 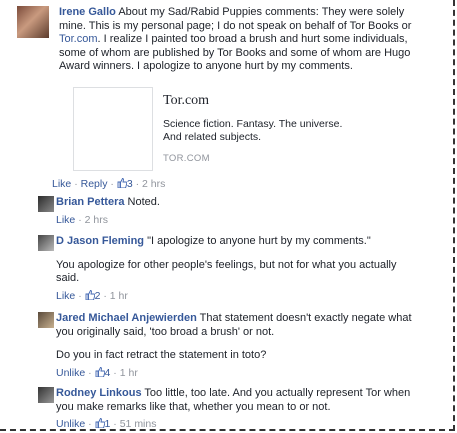 I want to click on reply-actions: Unlike · 4 · 1 hr, so click(x=236, y=374).